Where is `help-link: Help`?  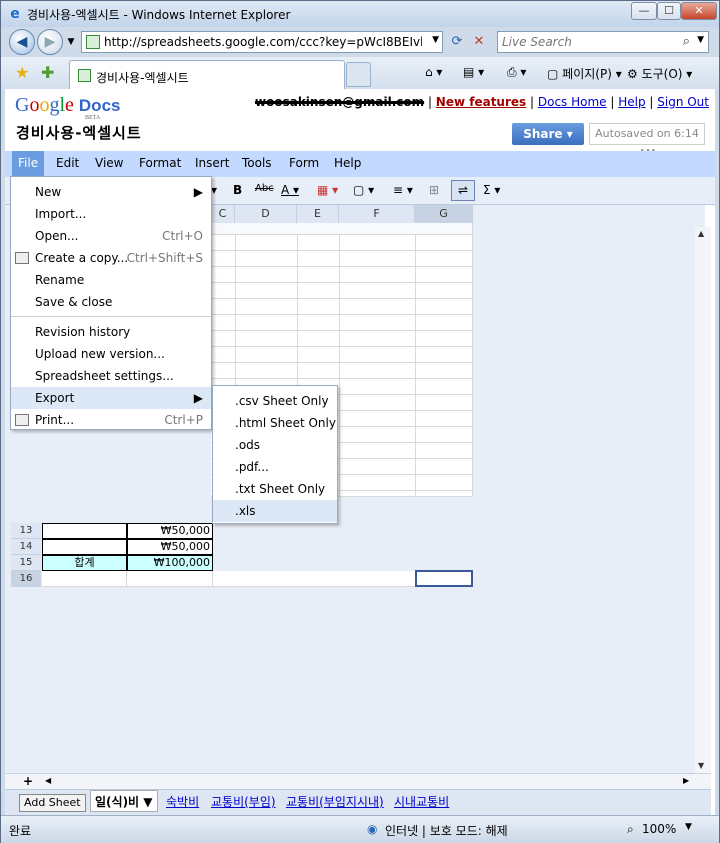
help-link: Help is located at coordinates (631, 102).